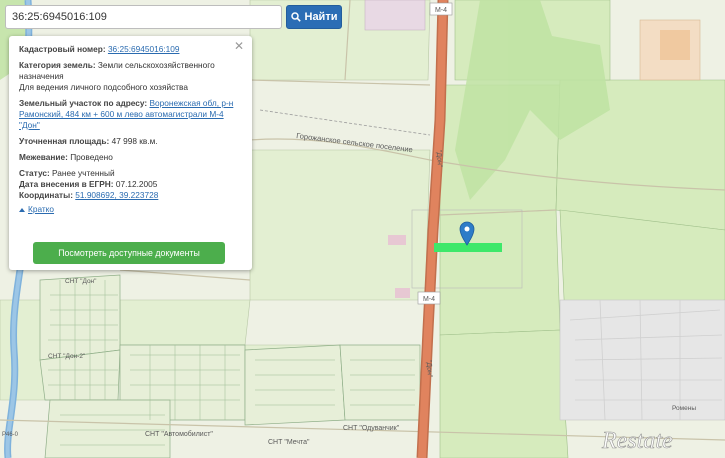 The image size is (725, 458). I want to click on coords-row: Координаты: 51.908692, 39.223728, so click(130, 195).